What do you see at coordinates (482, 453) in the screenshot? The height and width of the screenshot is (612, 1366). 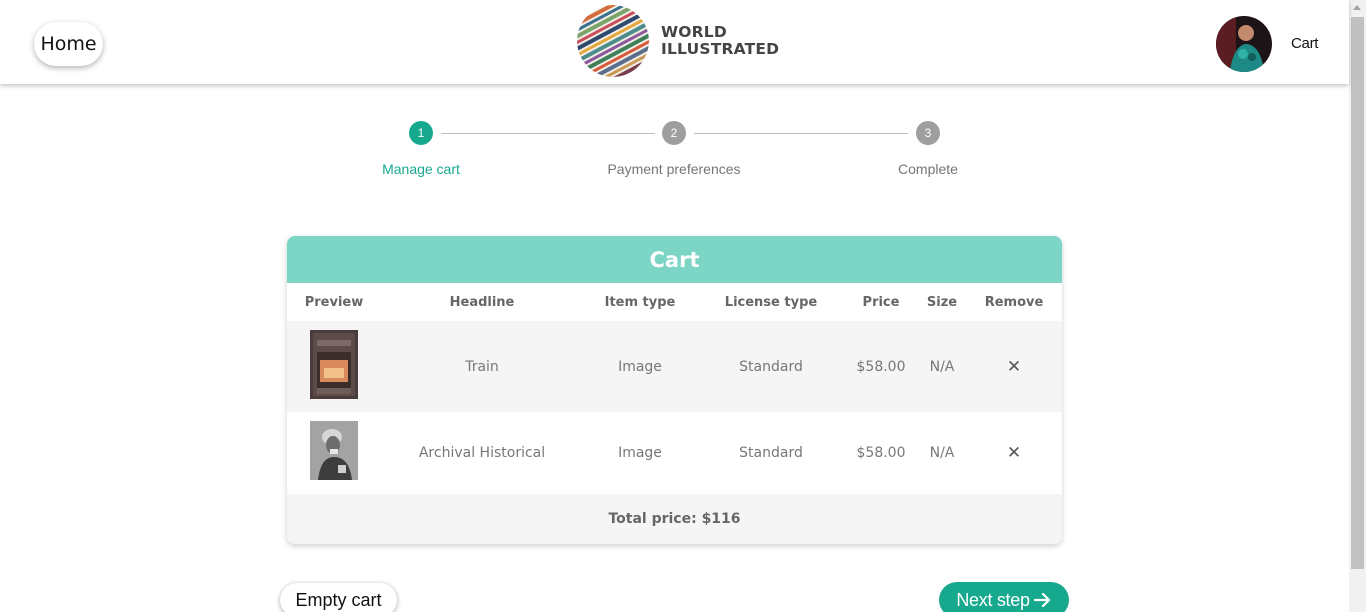 I see `item-headline: Archival Historical` at bounding box center [482, 453].